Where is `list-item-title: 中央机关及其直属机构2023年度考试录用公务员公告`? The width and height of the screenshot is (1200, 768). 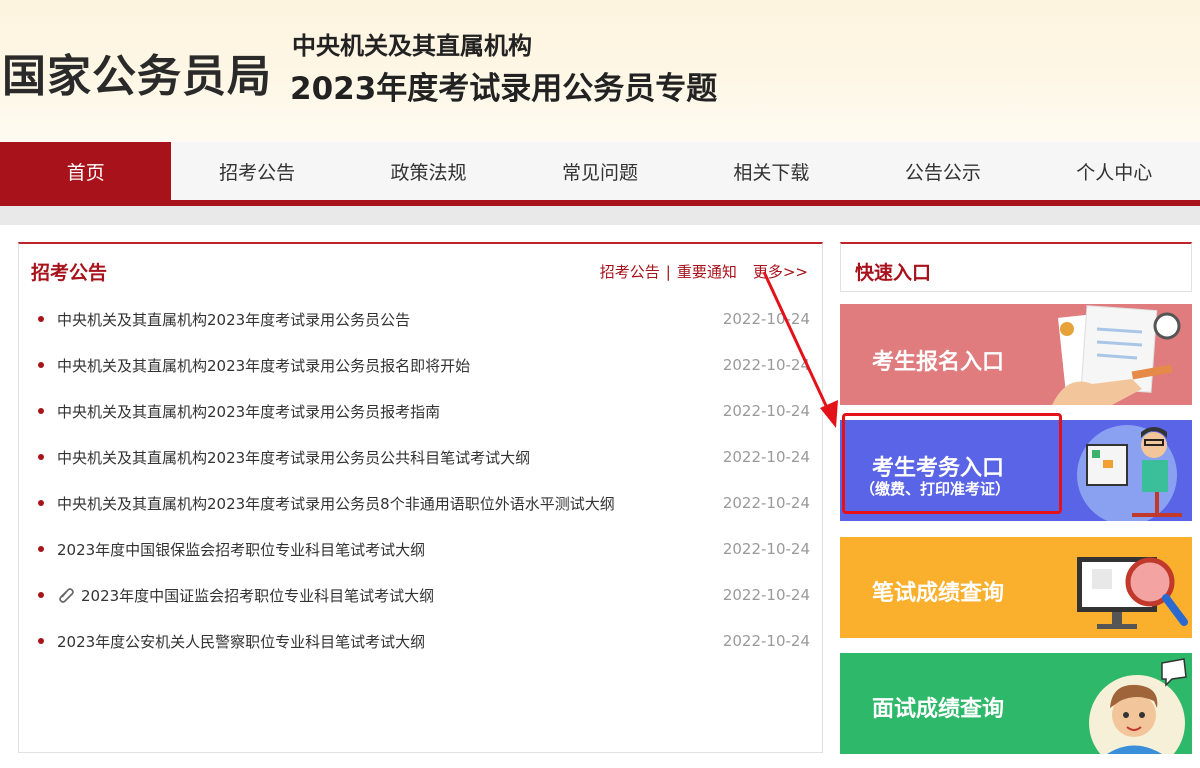
list-item-title: 中央机关及其直属机构2023年度考试录用公务员公告 is located at coordinates (233, 319).